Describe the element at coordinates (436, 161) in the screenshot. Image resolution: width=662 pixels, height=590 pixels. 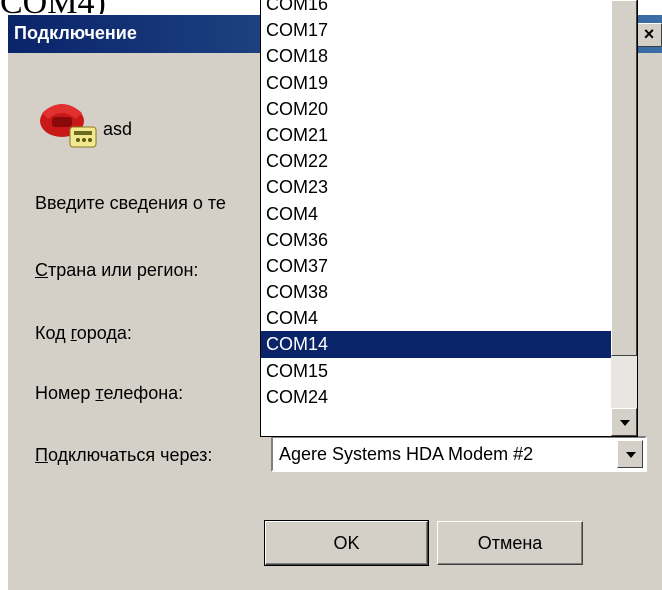
I see `port-option: COM22` at that location.